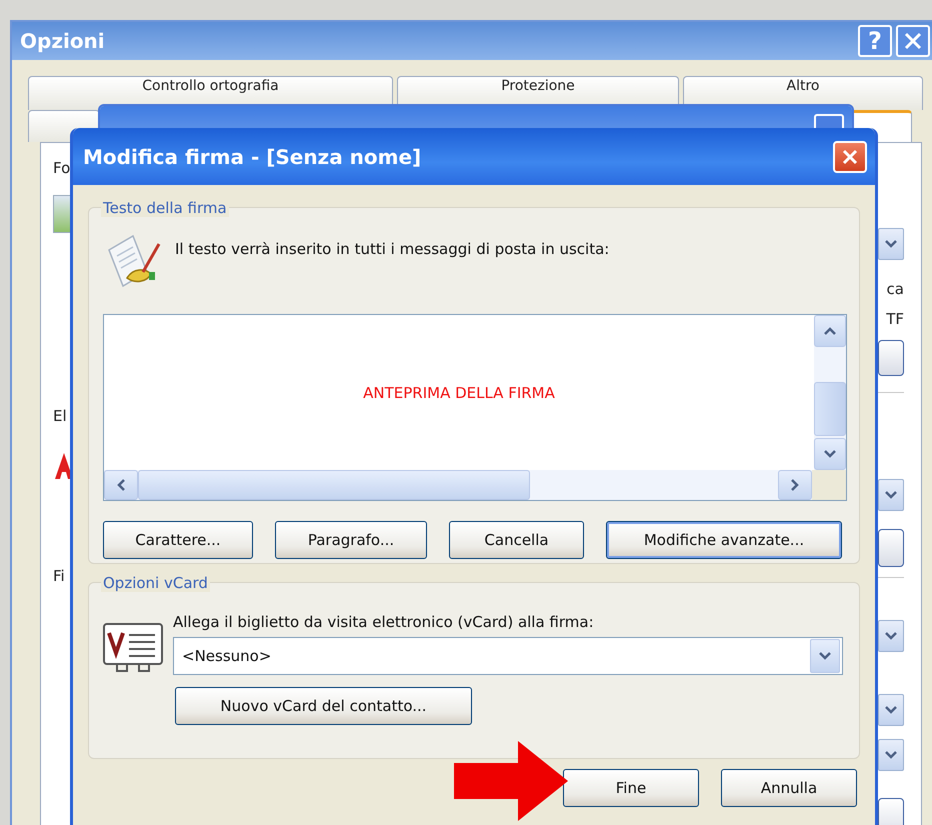 This screenshot has width=932, height=825. What do you see at coordinates (789, 788) in the screenshot?
I see `dialog-button: Annulla` at bounding box center [789, 788].